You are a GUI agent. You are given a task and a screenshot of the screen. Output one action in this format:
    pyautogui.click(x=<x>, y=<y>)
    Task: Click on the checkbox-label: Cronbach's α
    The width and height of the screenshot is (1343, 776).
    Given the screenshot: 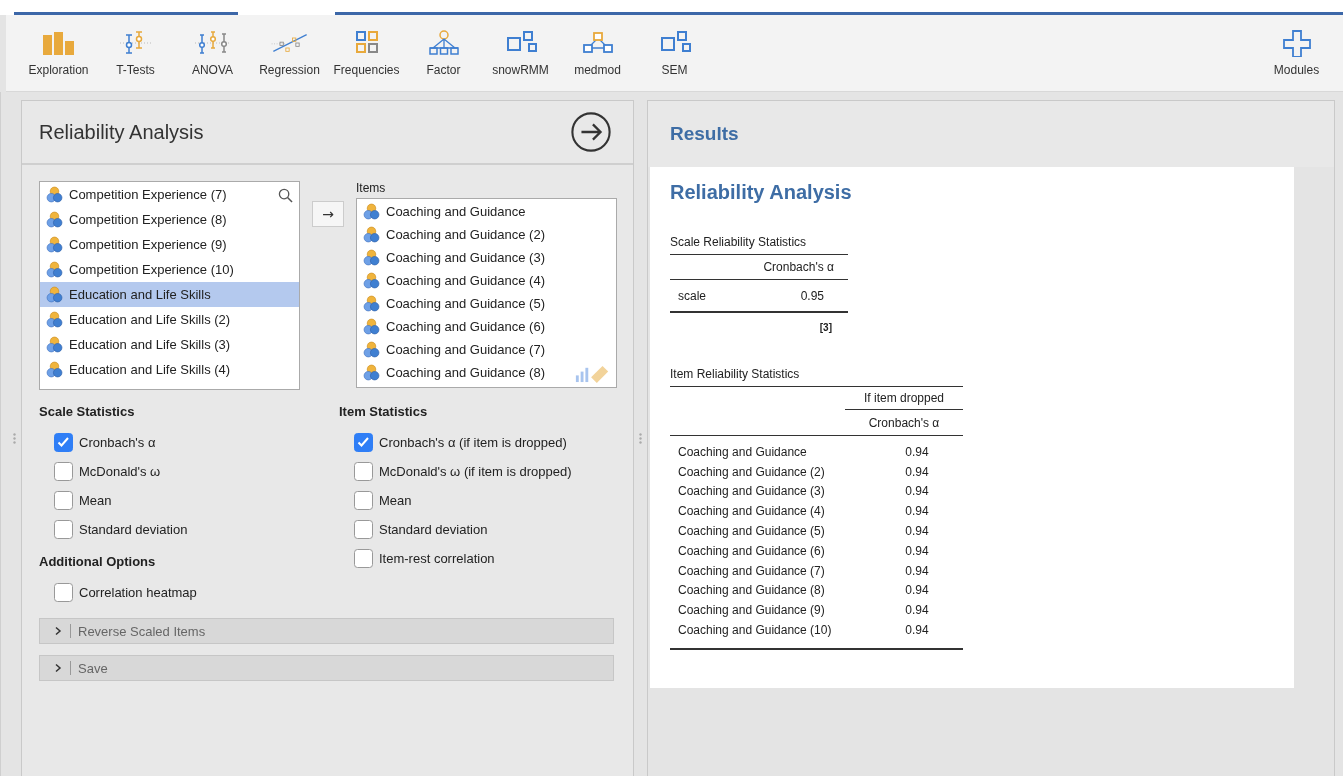 What is the action you would take?
    pyautogui.click(x=117, y=442)
    